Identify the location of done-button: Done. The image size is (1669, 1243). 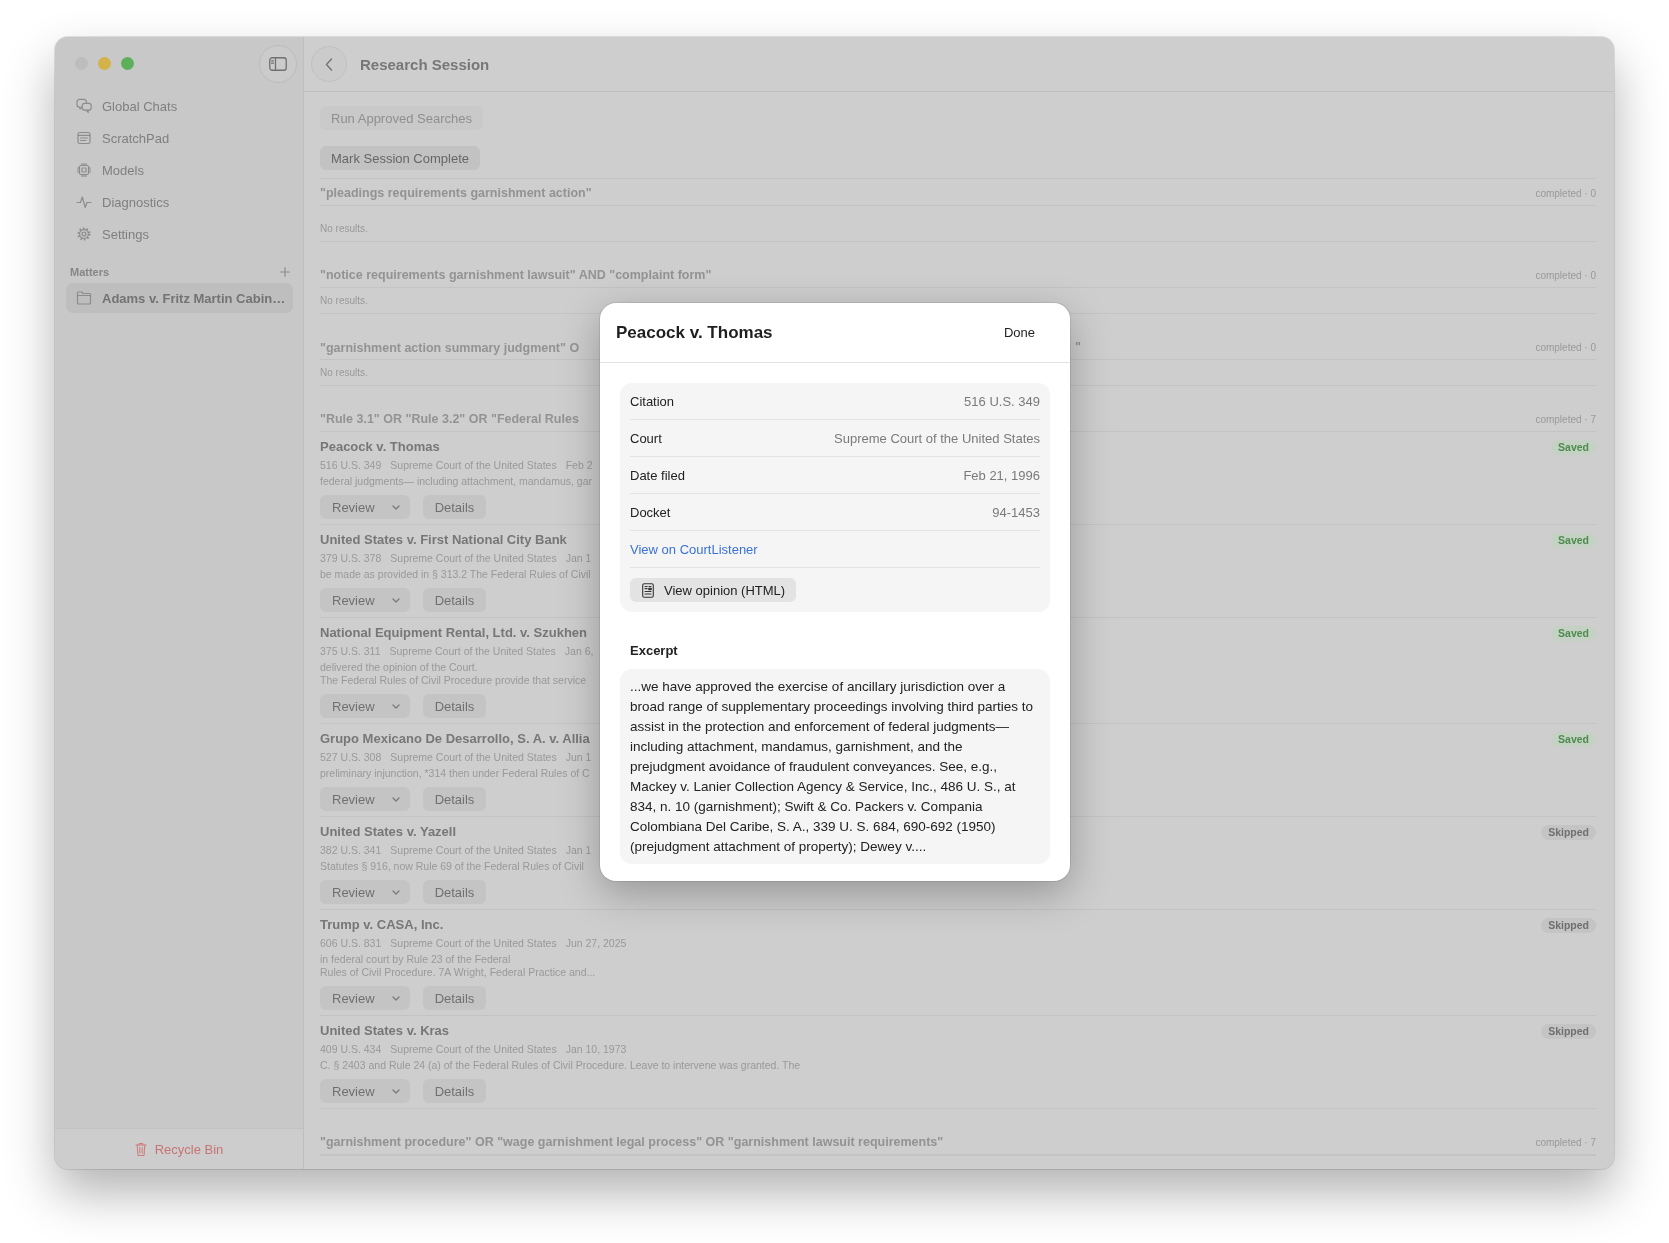
(1019, 332).